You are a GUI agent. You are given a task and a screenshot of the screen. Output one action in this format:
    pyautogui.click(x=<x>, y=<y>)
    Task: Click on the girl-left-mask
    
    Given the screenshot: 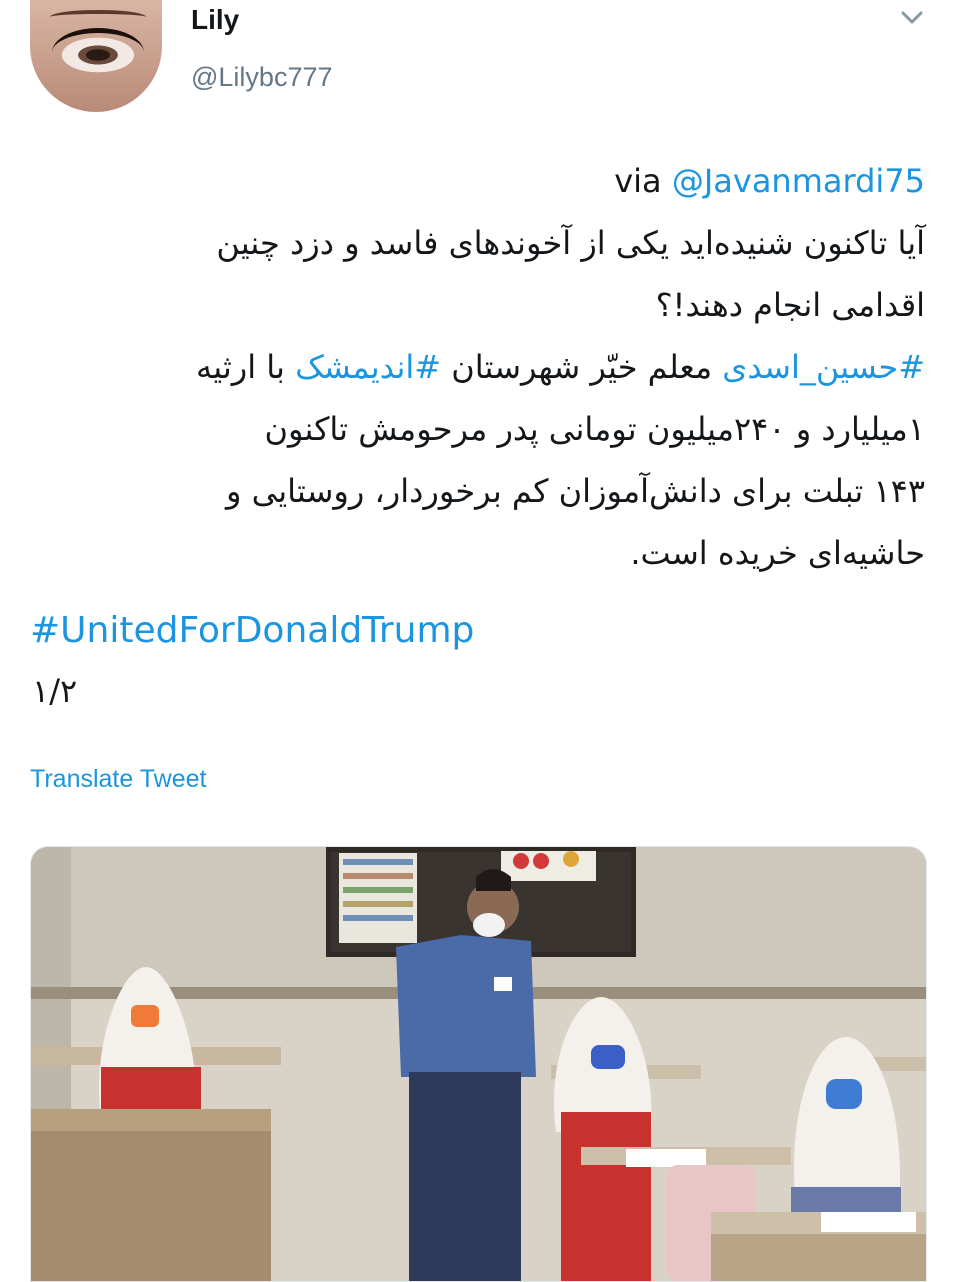 What is the action you would take?
    pyautogui.click(x=145, y=1016)
    